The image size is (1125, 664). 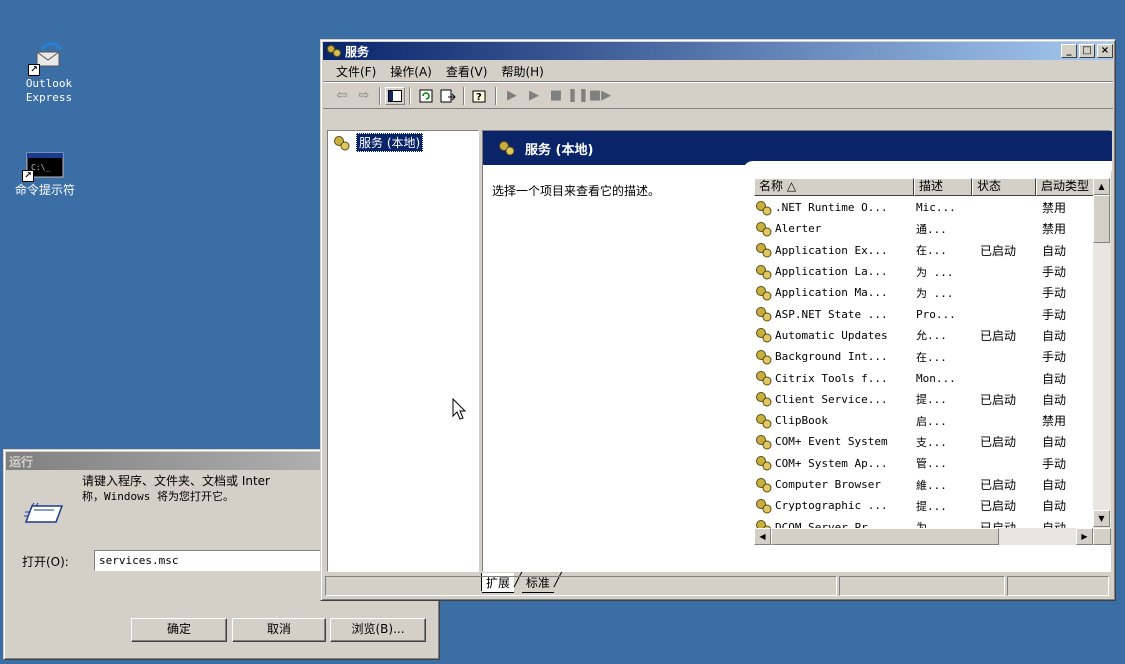 I want to click on minimize-button: _, so click(x=1069, y=51).